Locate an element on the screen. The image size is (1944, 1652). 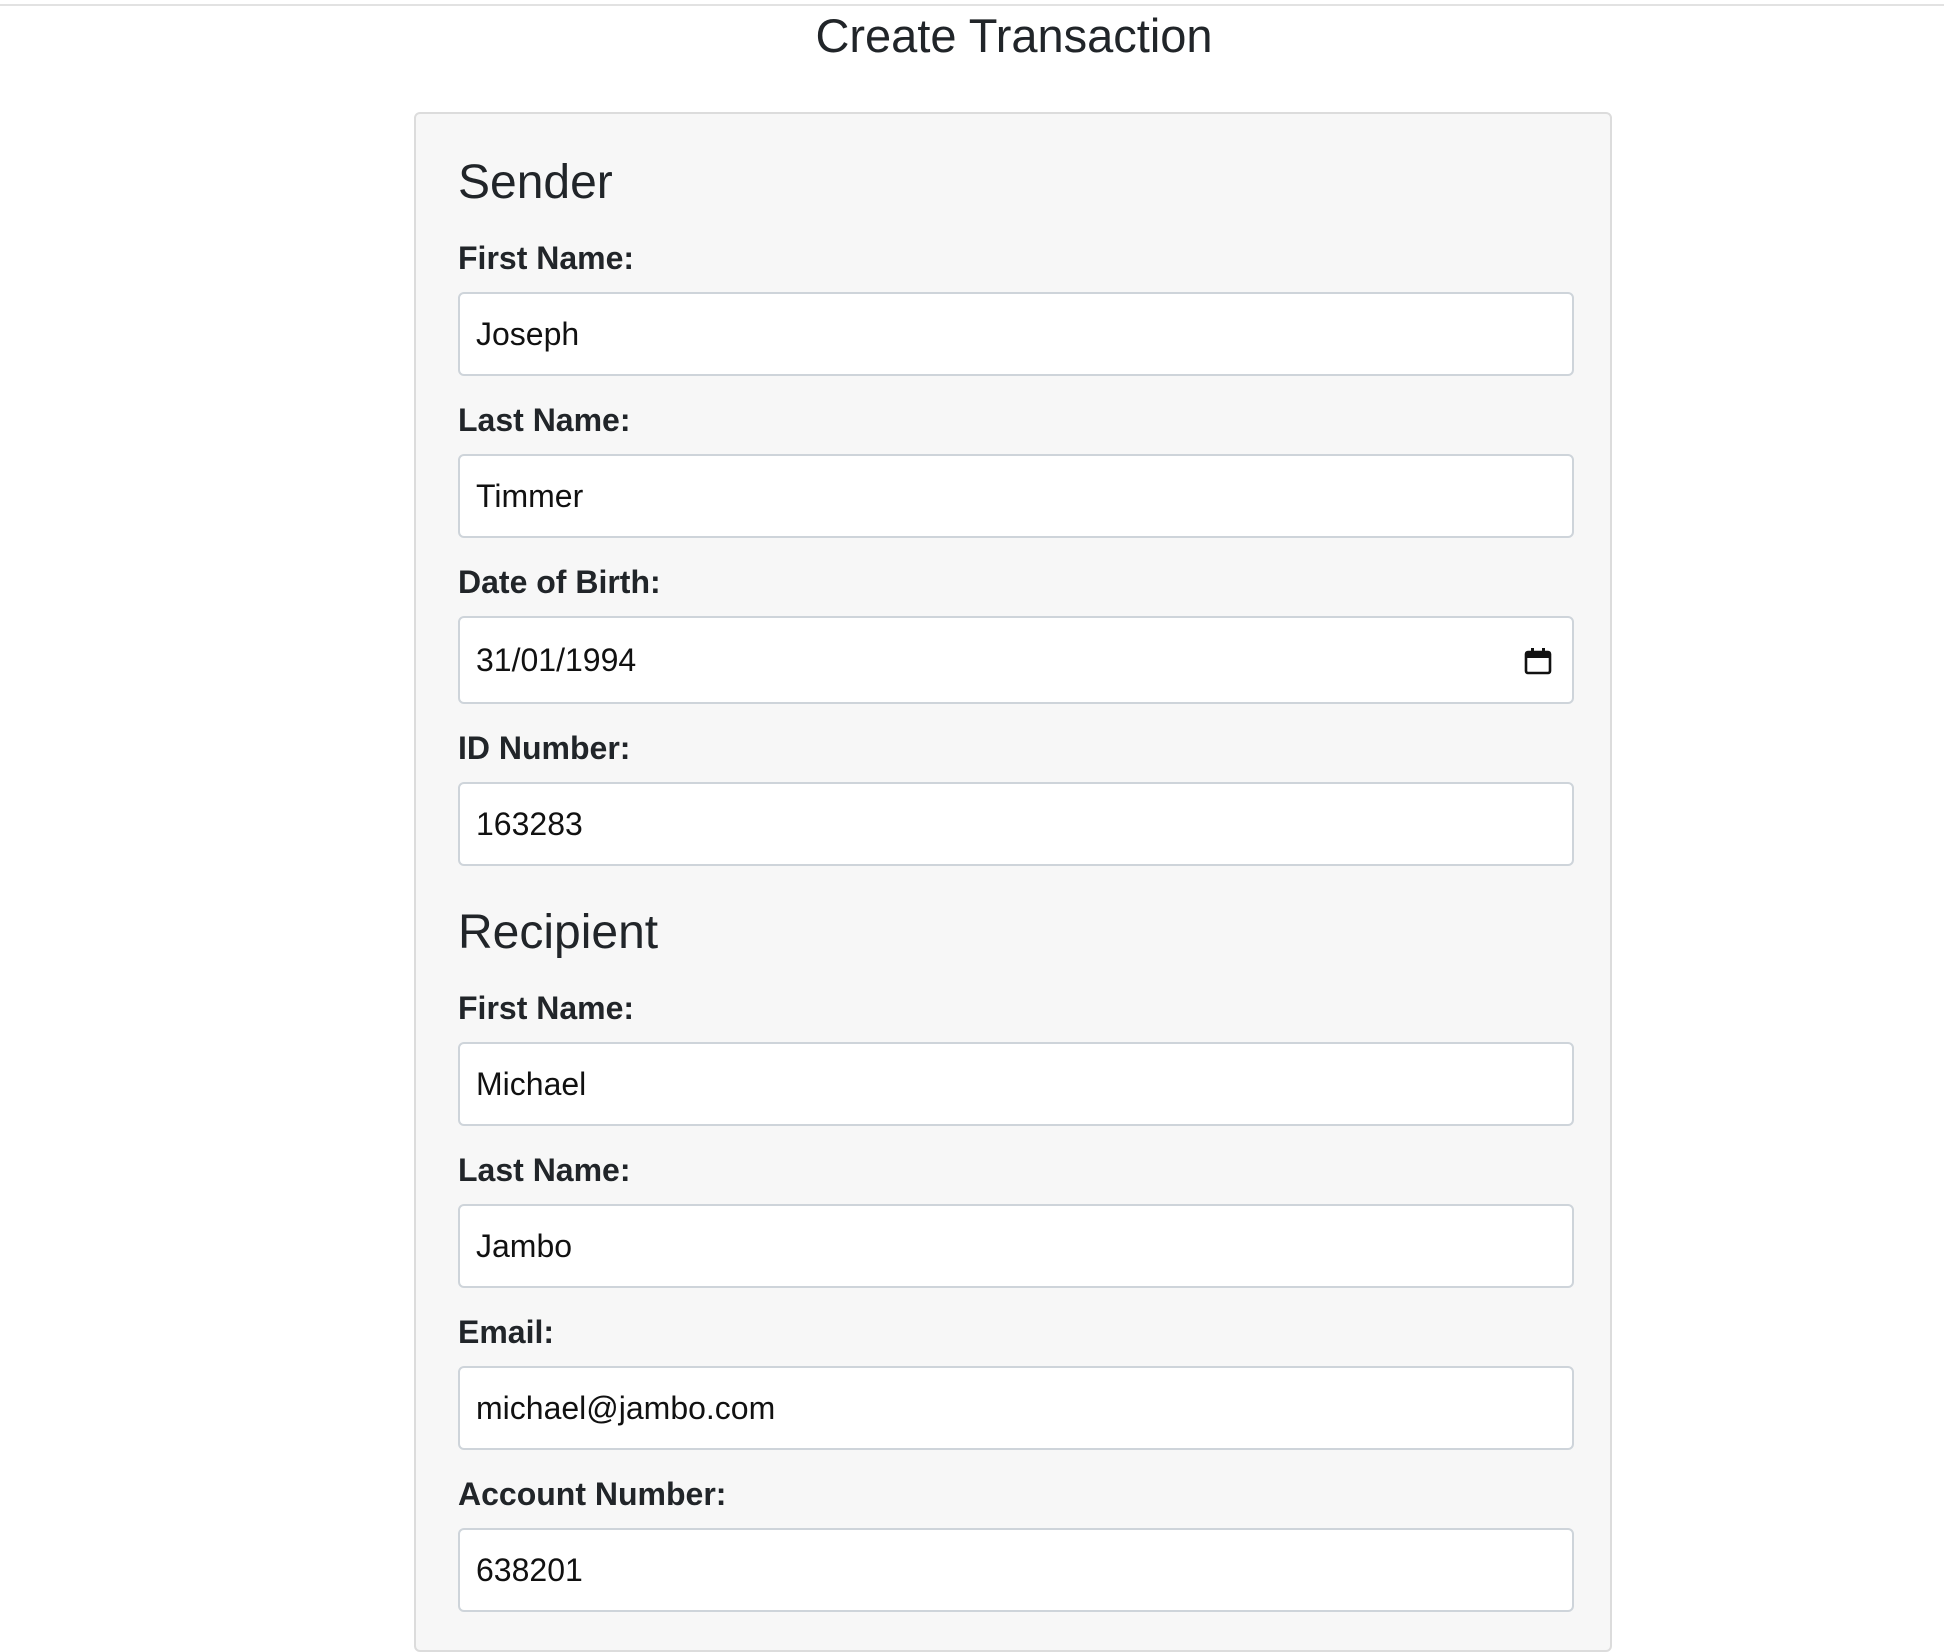
sender-id-number-input: 163283 is located at coordinates (1016, 824).